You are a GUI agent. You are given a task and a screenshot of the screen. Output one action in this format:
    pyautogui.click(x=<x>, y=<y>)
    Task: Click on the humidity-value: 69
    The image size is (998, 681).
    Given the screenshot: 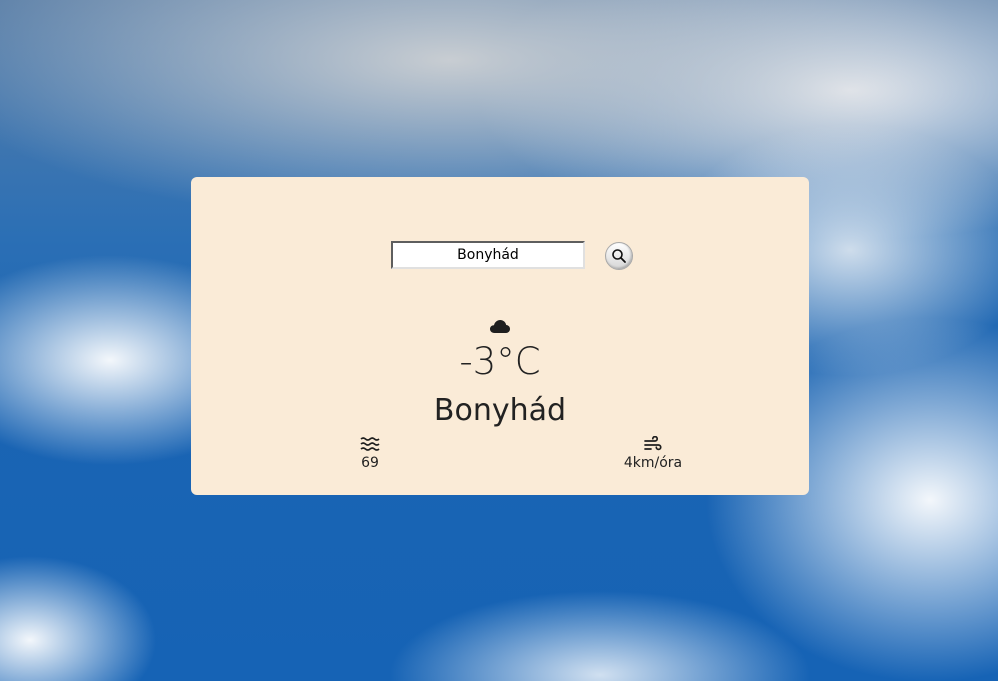 What is the action you would take?
    pyautogui.click(x=370, y=463)
    